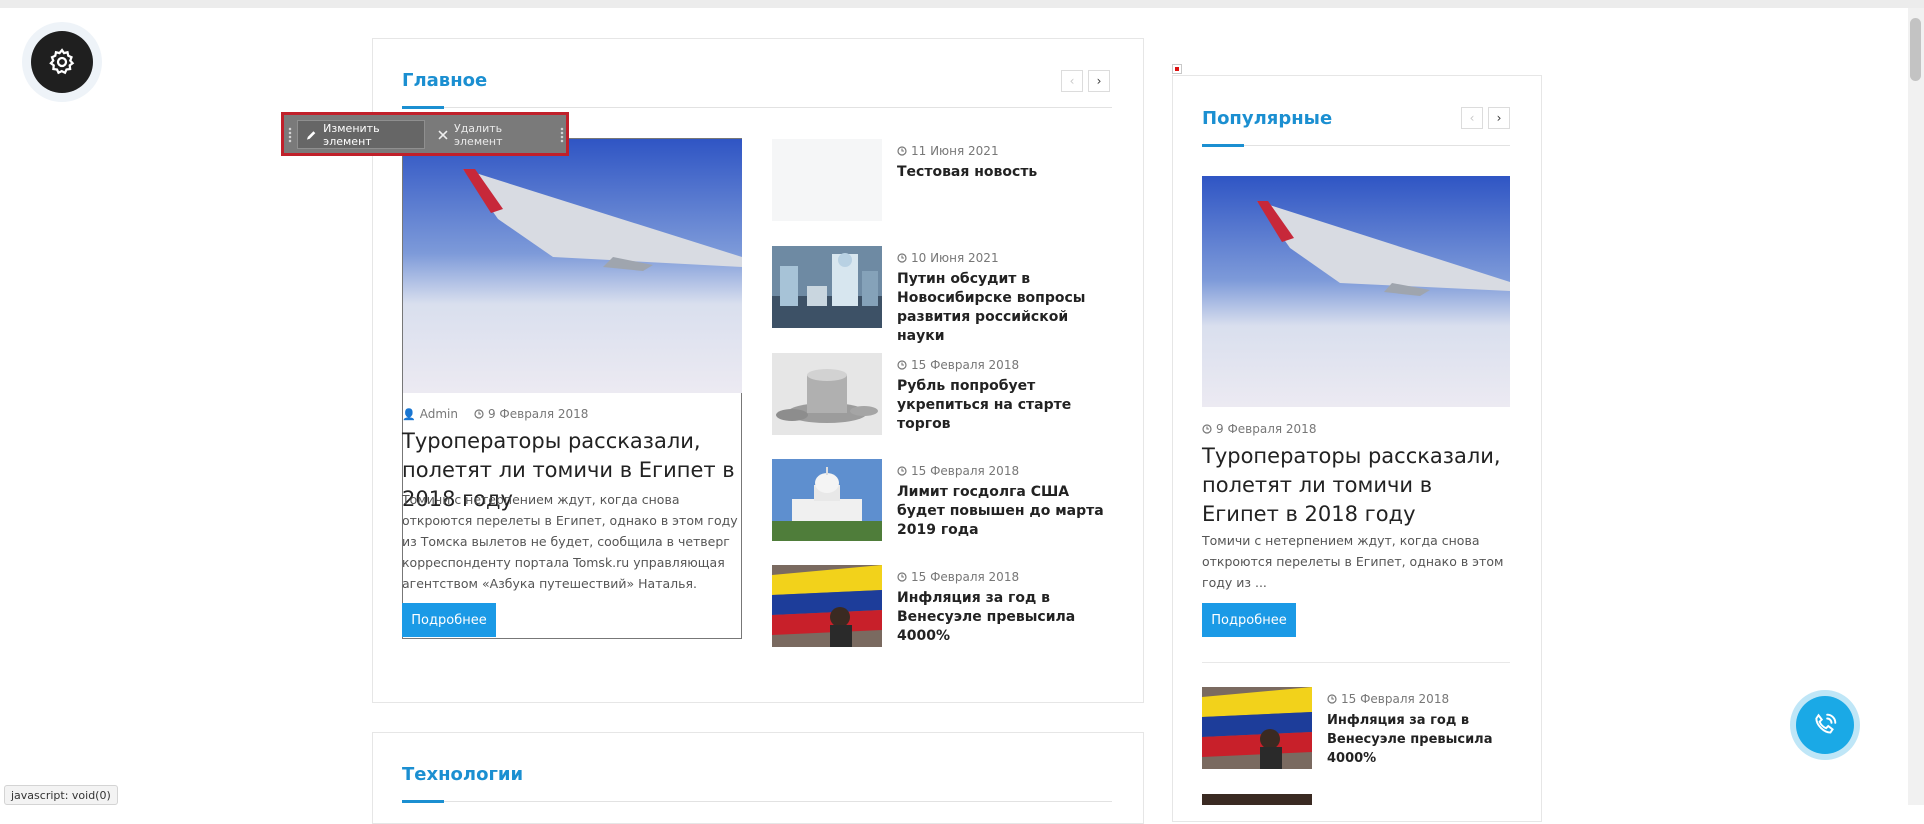 Image resolution: width=1924 pixels, height=824 pixels. I want to click on close-icon, so click(443, 134).